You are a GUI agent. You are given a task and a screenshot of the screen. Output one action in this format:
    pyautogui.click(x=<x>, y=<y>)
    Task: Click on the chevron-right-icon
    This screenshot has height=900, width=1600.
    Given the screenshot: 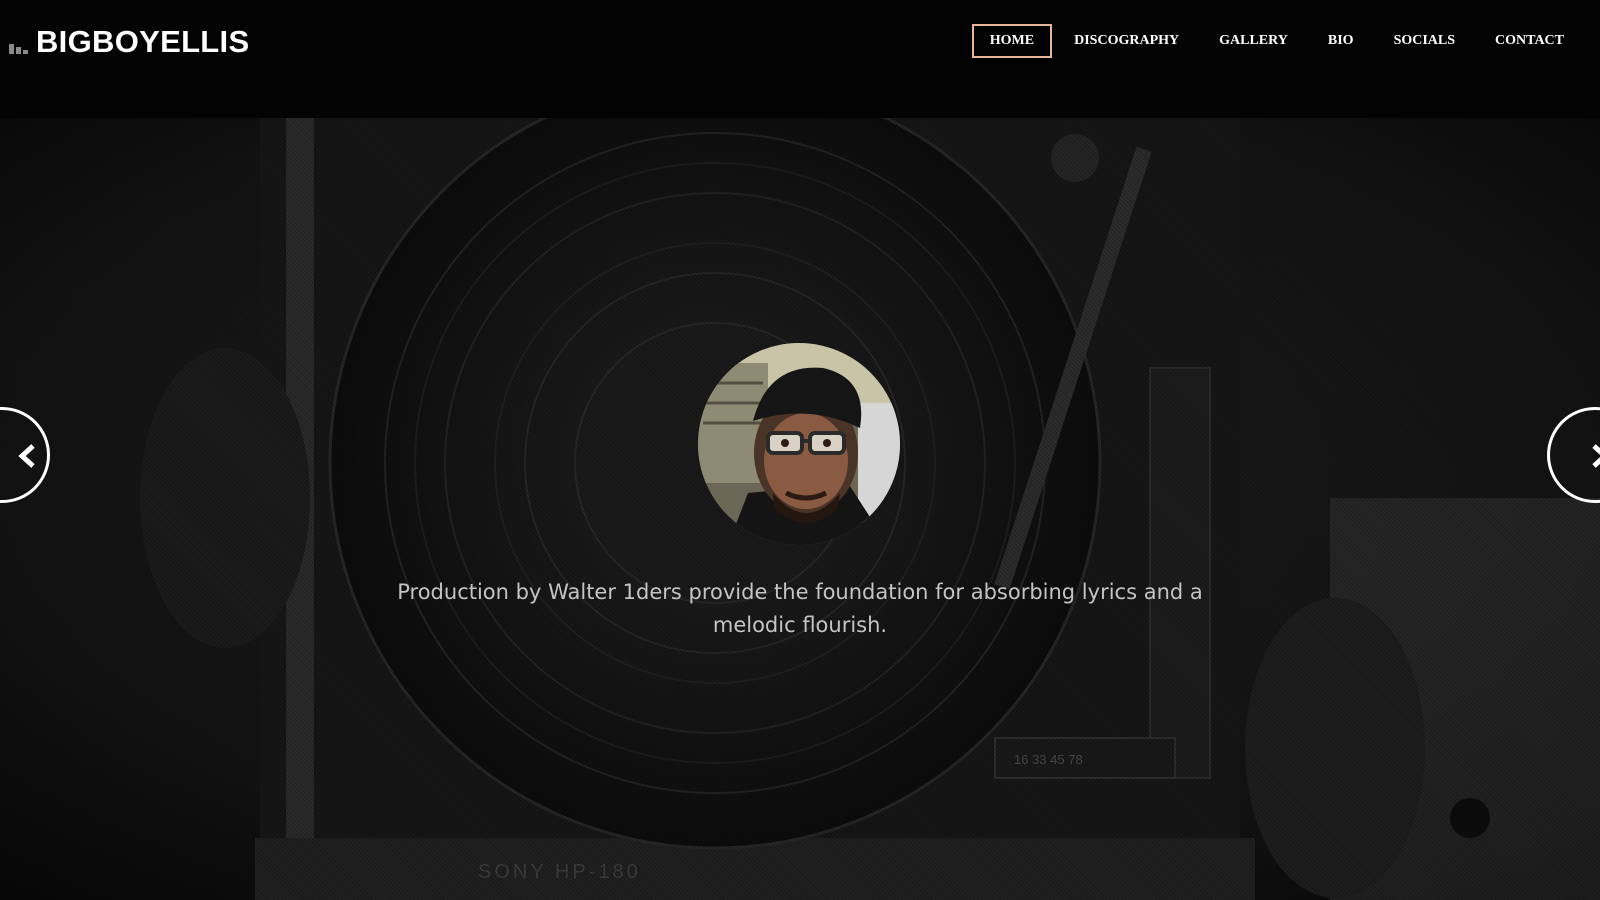 What is the action you would take?
    pyautogui.click(x=1596, y=456)
    